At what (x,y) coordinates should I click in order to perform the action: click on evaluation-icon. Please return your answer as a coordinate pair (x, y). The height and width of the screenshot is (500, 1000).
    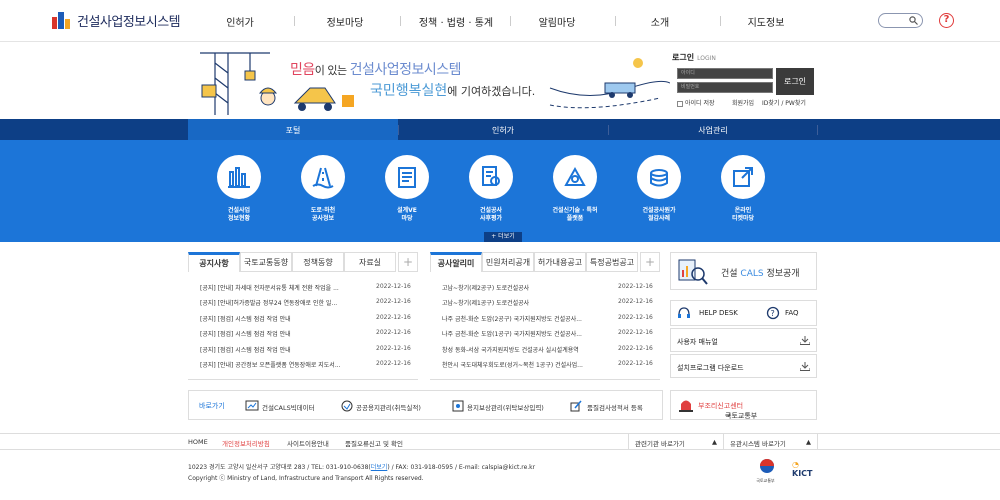
    Looking at the image, I should click on (491, 176).